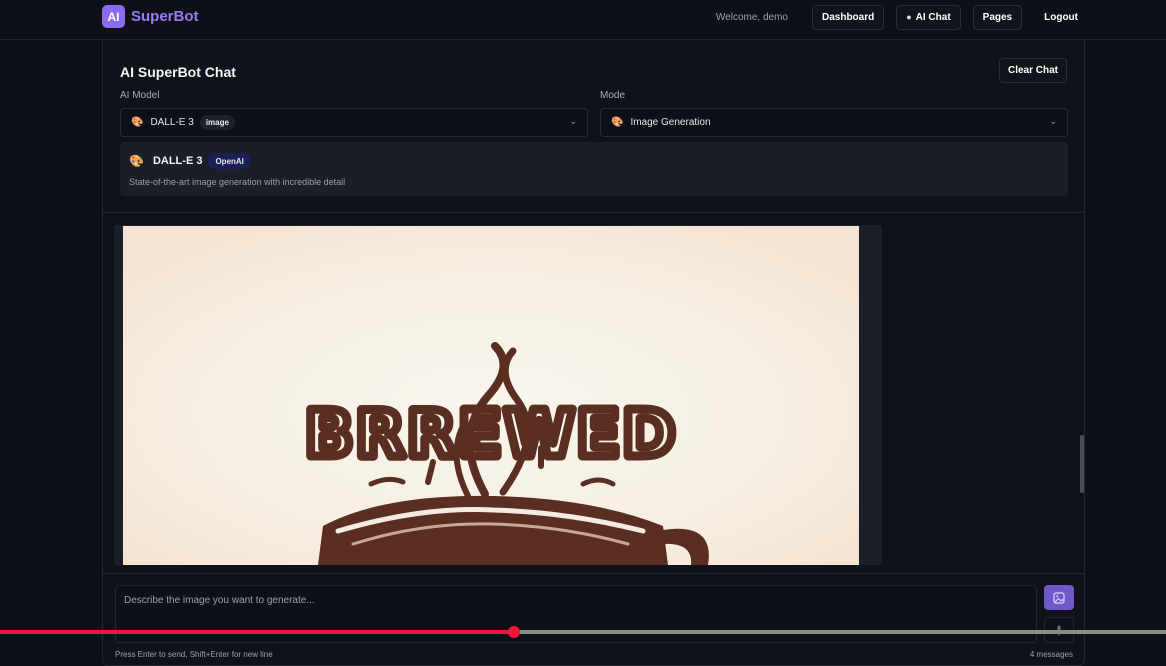 The width and height of the screenshot is (1166, 666). I want to click on model-info-header: 🎨 DALL-E 3 OpenAI, so click(190, 161).